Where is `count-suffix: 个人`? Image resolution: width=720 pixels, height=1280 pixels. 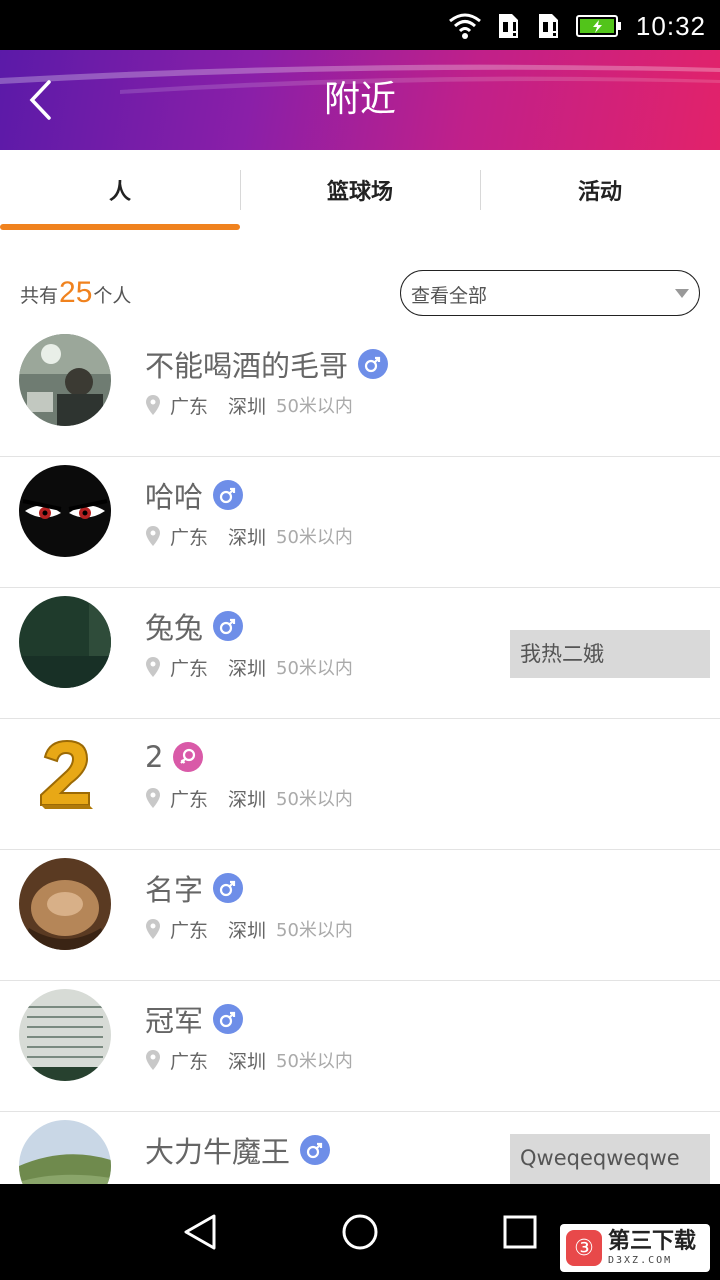
count-suffix: 个人 is located at coordinates (112, 296).